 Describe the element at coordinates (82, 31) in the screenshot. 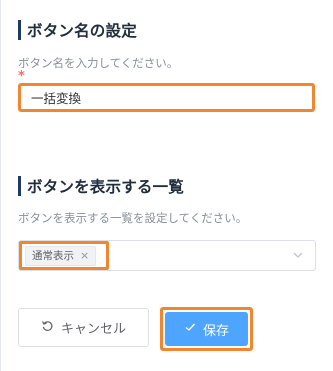

I see `section-title: ボタン名の設定` at that location.